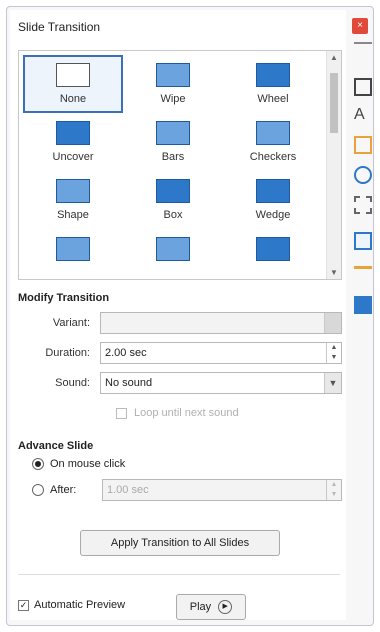 This screenshot has height=632, width=380. What do you see at coordinates (64, 298) in the screenshot?
I see `modify-transition-heading: Modify Transition` at bounding box center [64, 298].